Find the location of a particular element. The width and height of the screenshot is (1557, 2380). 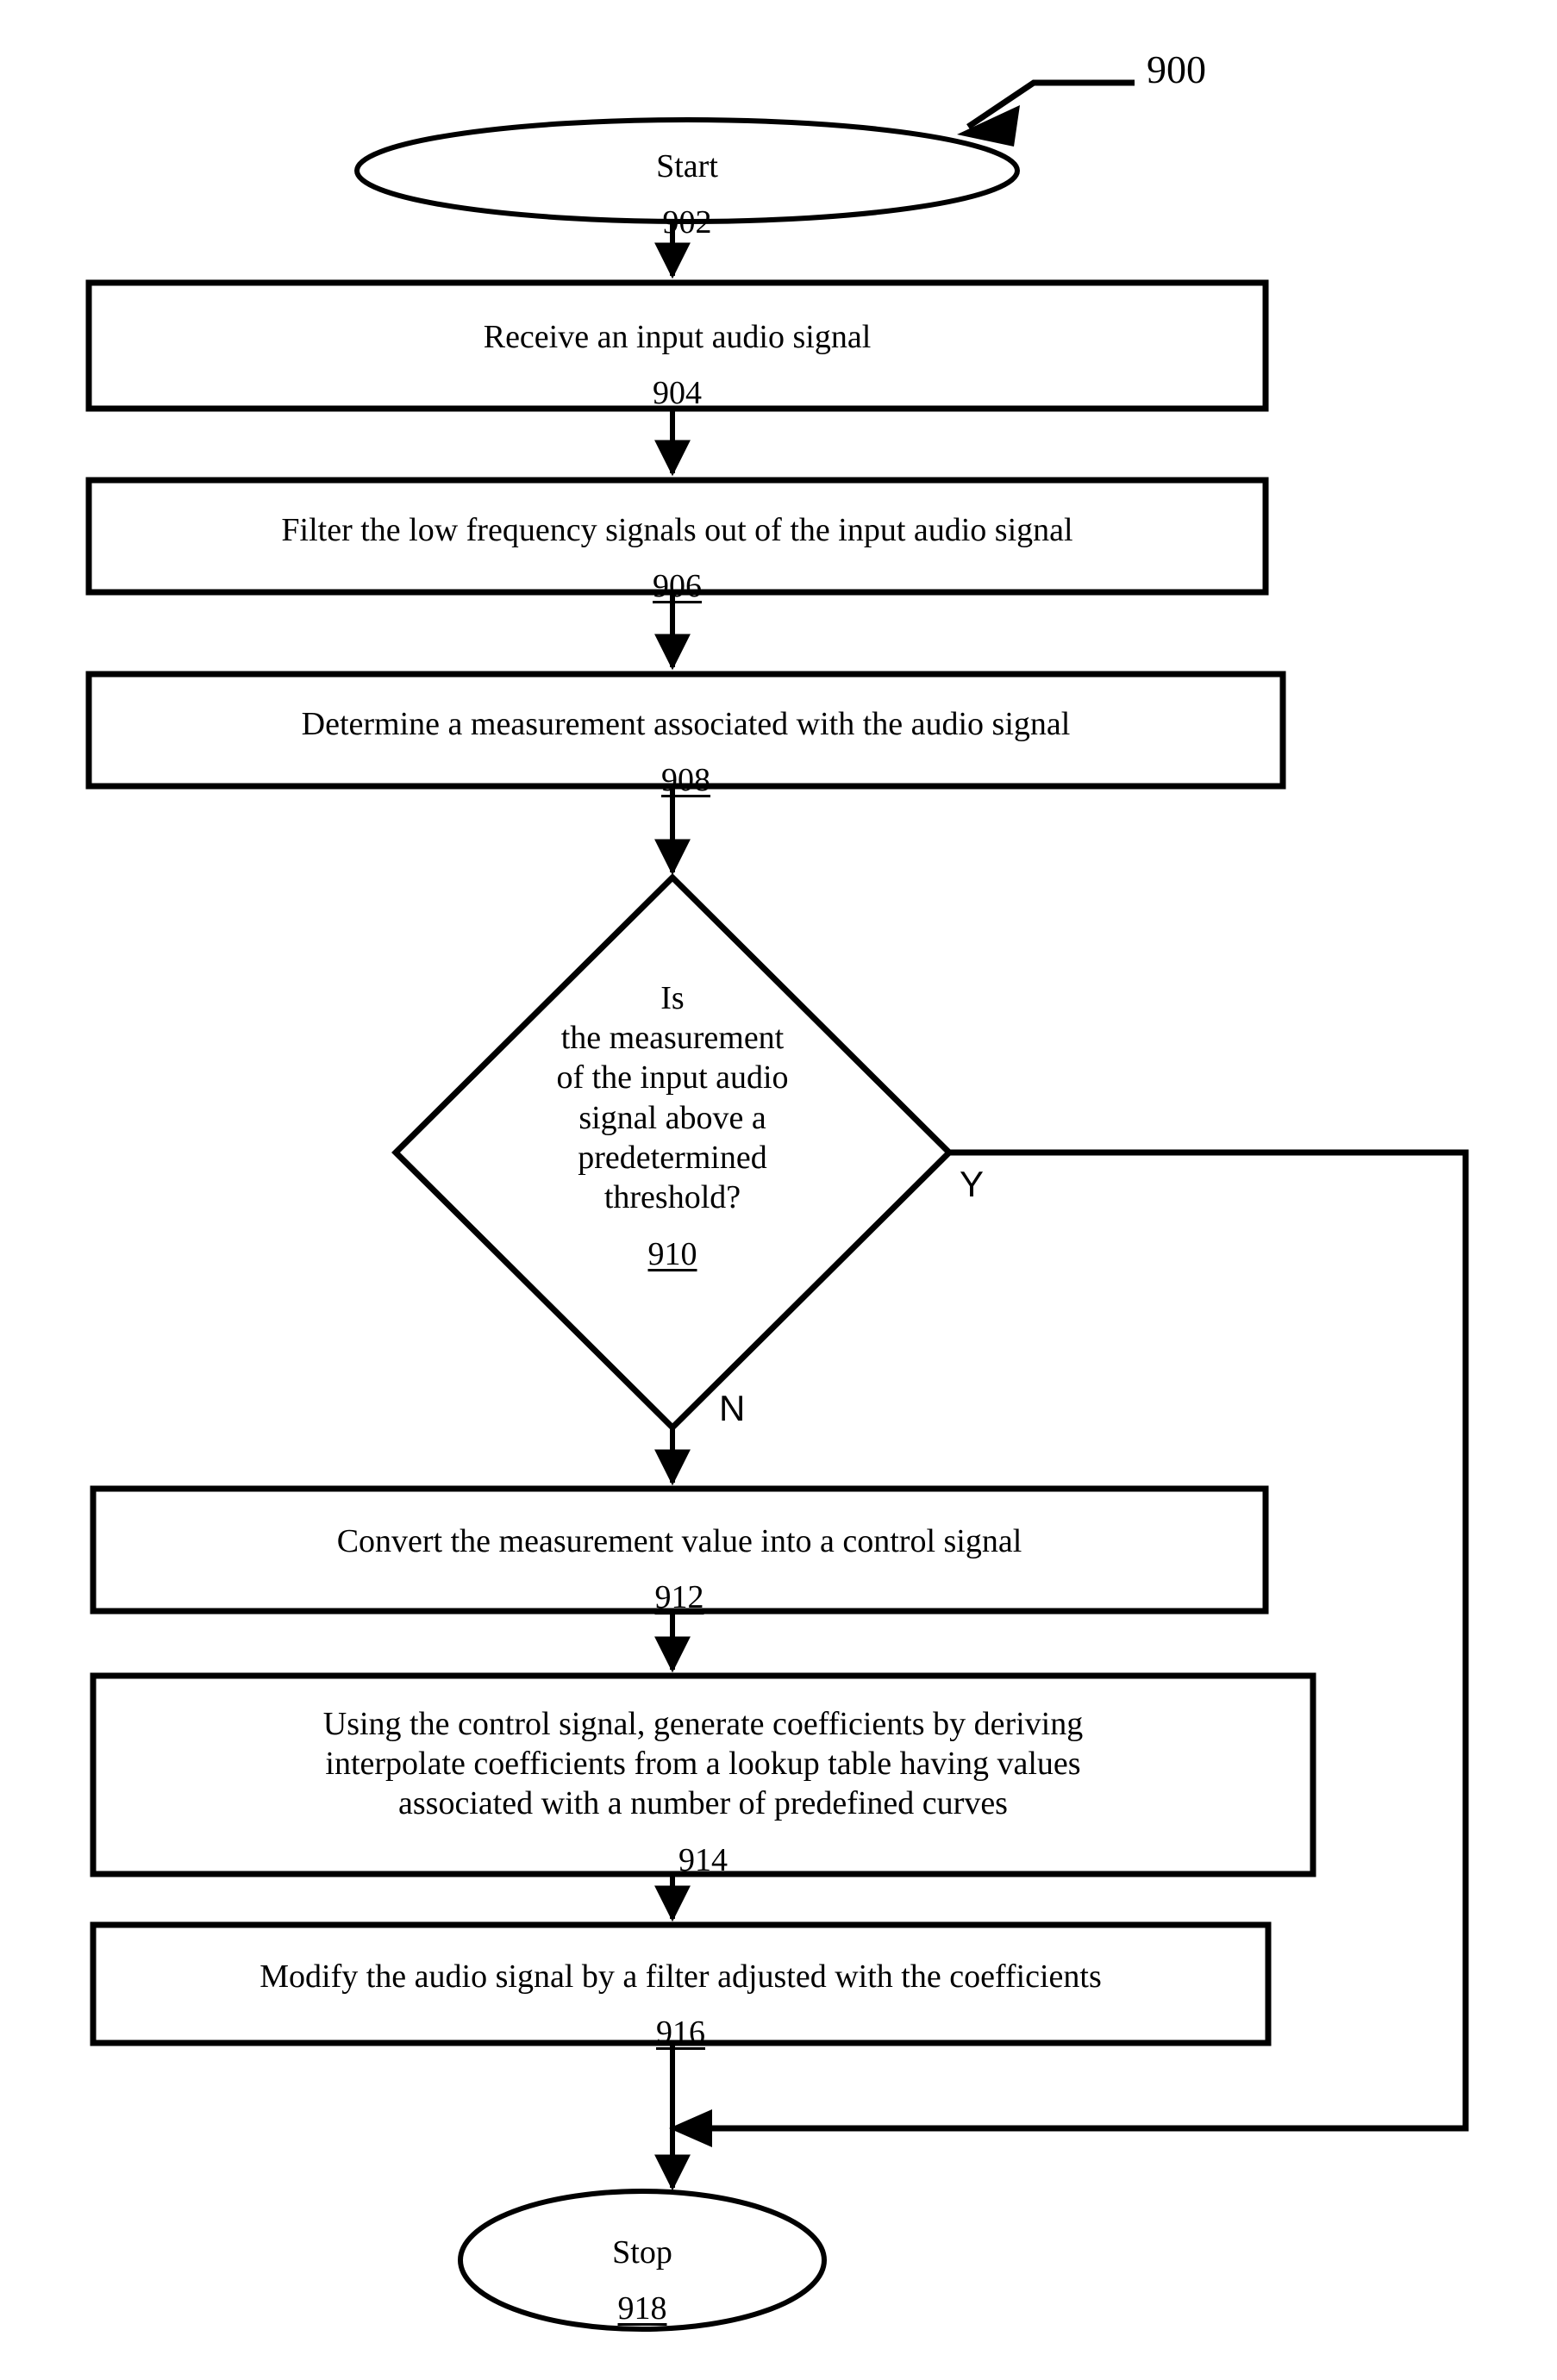

branch-label-yes: Y is located at coordinates (972, 1184).